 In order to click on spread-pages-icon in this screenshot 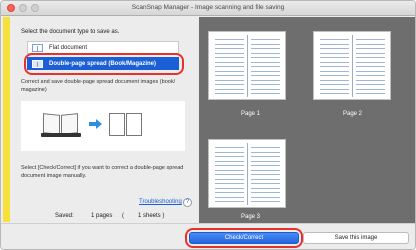, I will do `click(126, 124)`.